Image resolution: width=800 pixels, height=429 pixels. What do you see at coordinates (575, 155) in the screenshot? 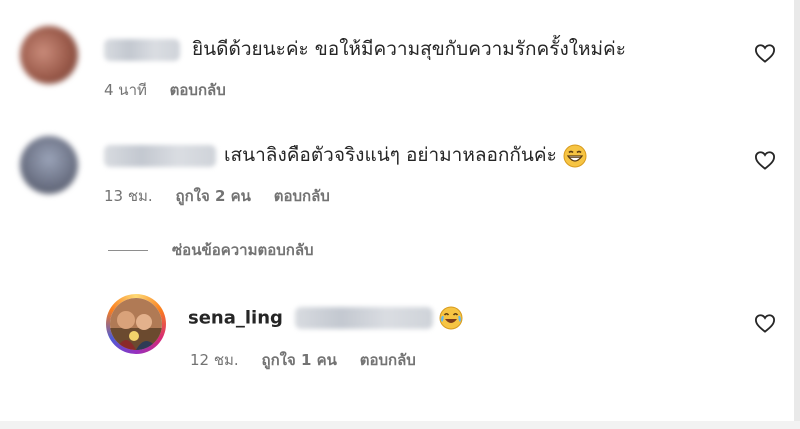
I see `grinning-face-emoji` at bounding box center [575, 155].